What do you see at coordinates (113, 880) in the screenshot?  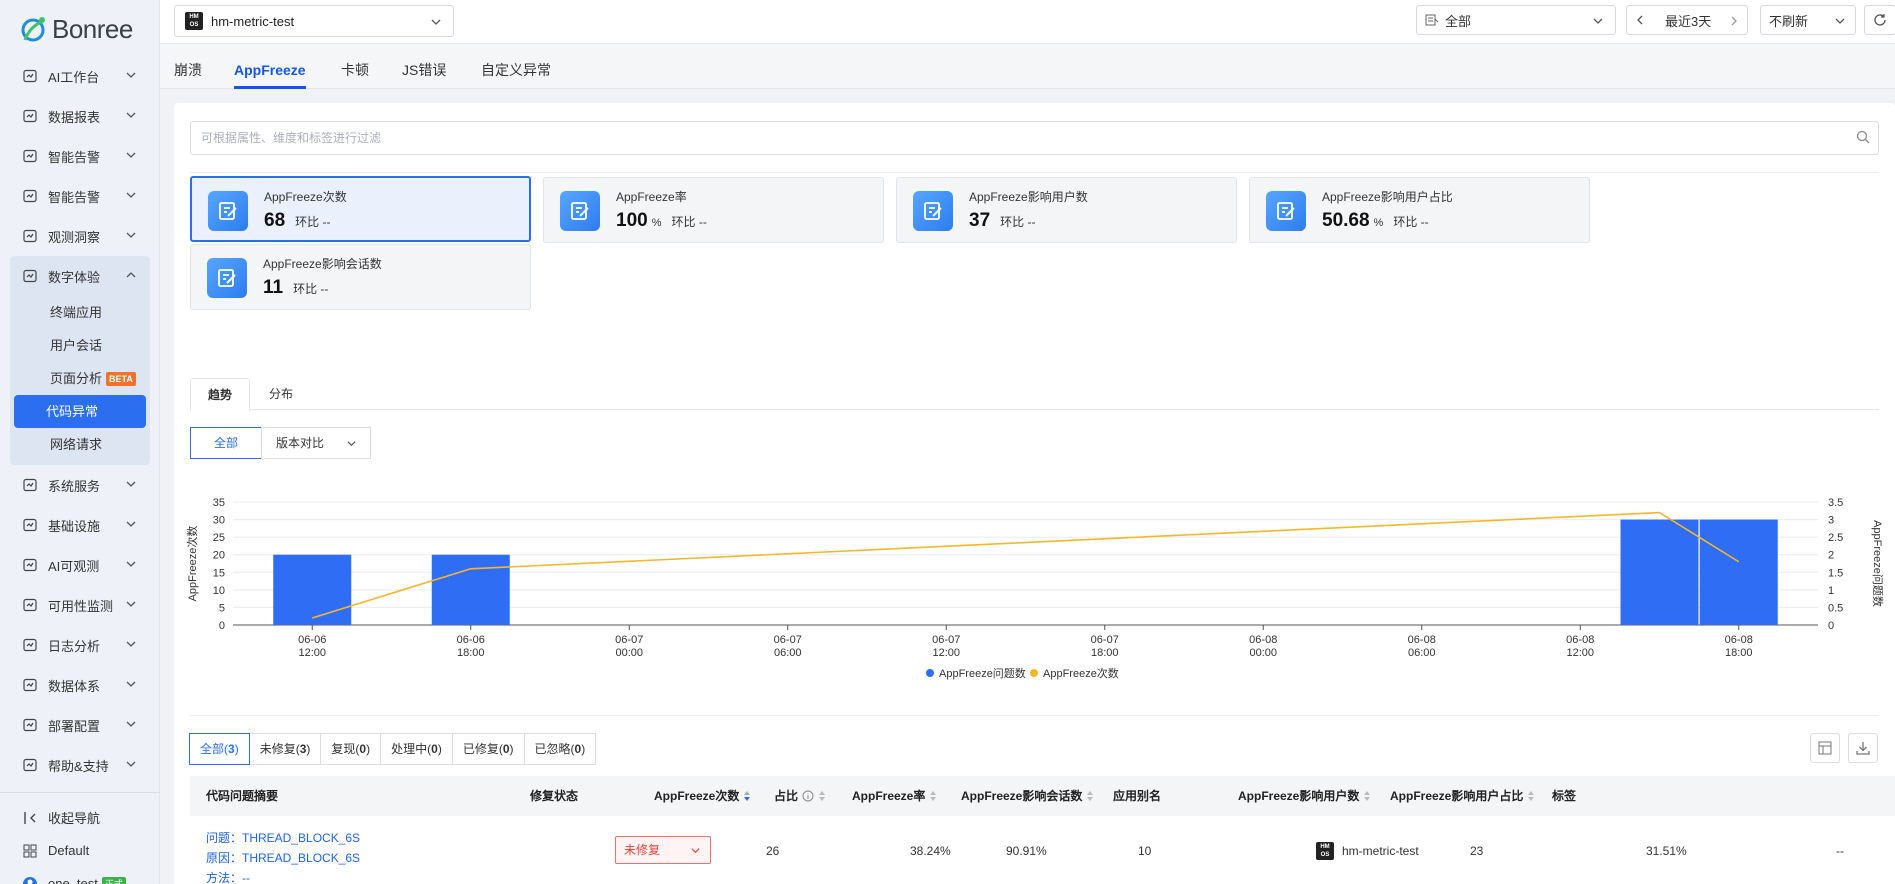 I see `user-badge: 正式` at bounding box center [113, 880].